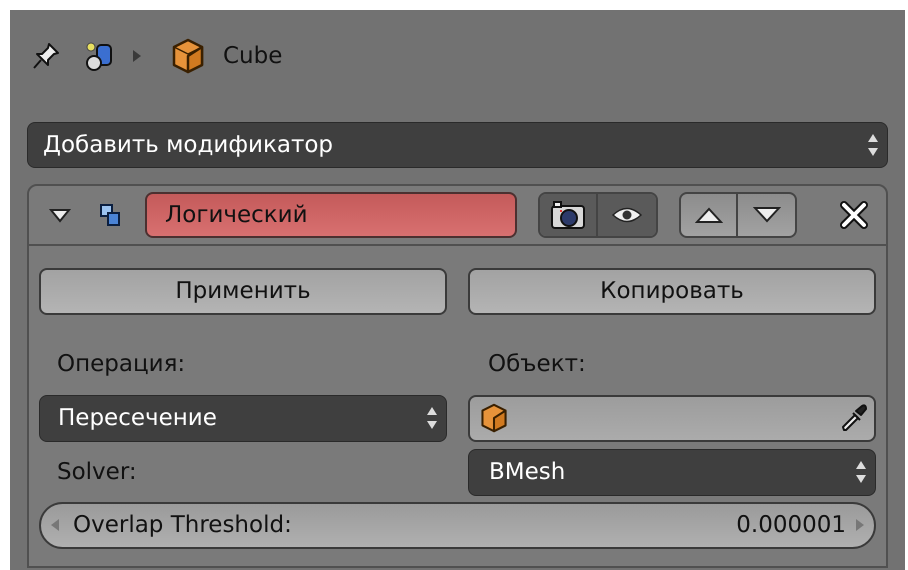 The width and height of the screenshot is (908, 570). What do you see at coordinates (791, 525) in the screenshot?
I see `overlap-threshold-value: 0.000001` at bounding box center [791, 525].